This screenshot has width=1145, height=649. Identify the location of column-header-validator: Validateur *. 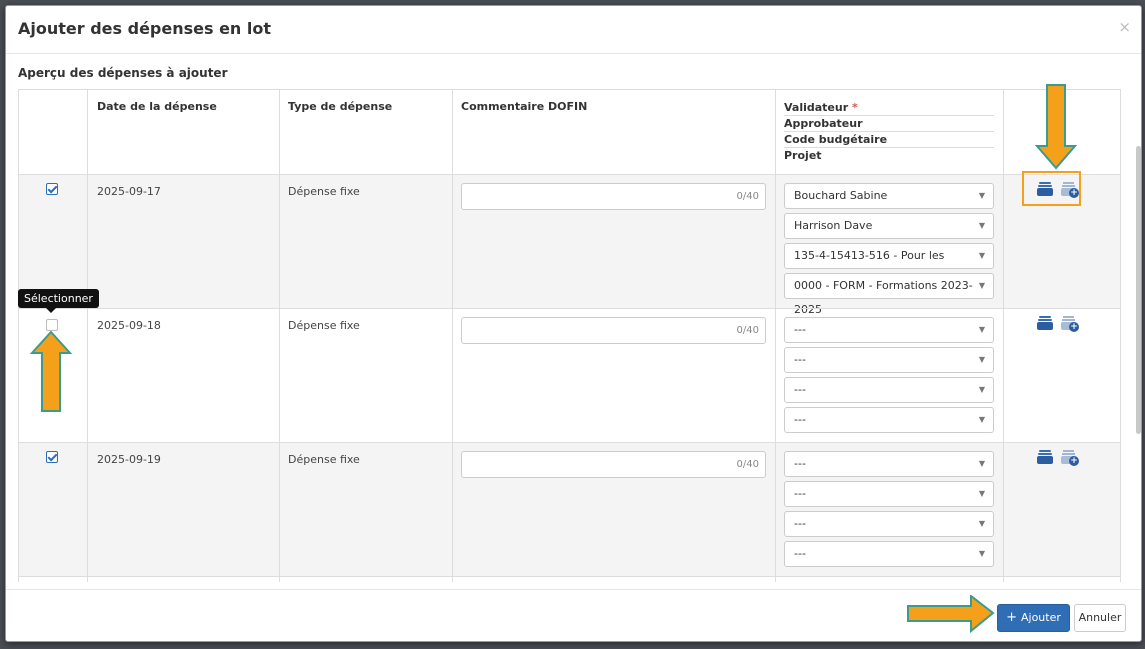
(889, 108).